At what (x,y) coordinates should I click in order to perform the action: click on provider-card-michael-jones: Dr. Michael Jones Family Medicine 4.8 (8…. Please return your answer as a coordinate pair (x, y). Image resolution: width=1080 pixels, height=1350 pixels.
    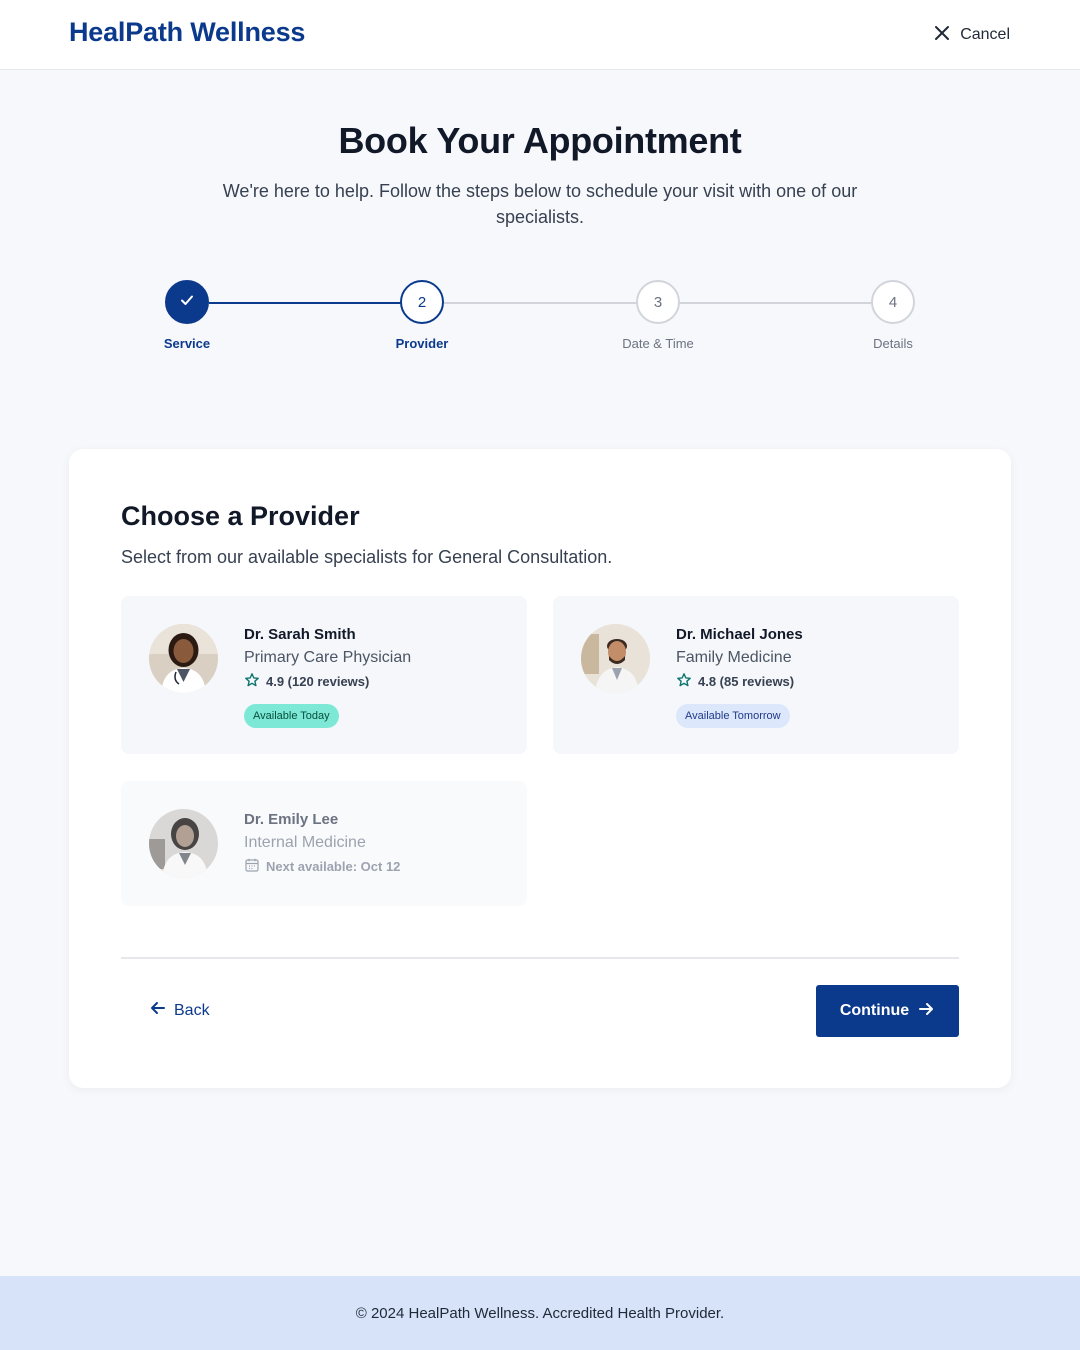
    Looking at the image, I should click on (756, 675).